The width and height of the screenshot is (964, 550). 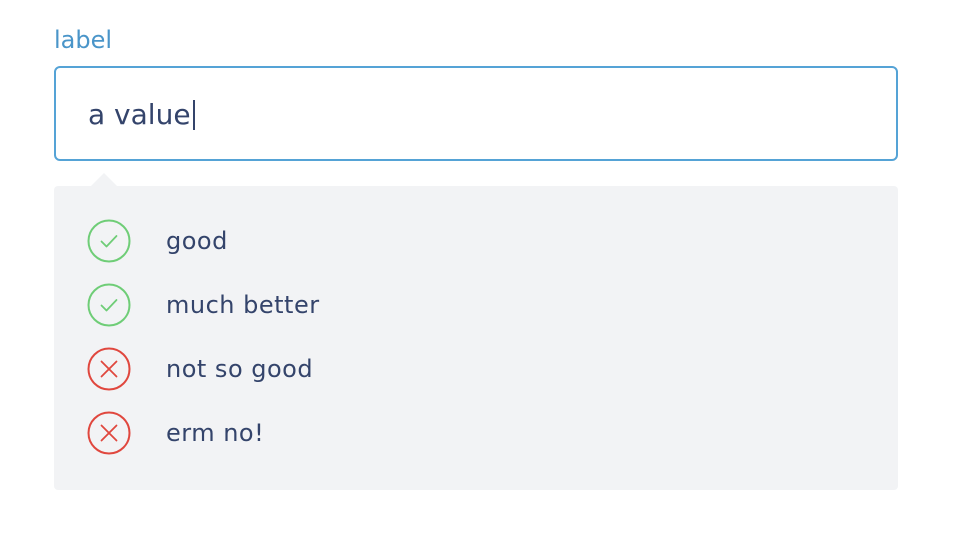 What do you see at coordinates (104, 180) in the screenshot?
I see `panel-pointer` at bounding box center [104, 180].